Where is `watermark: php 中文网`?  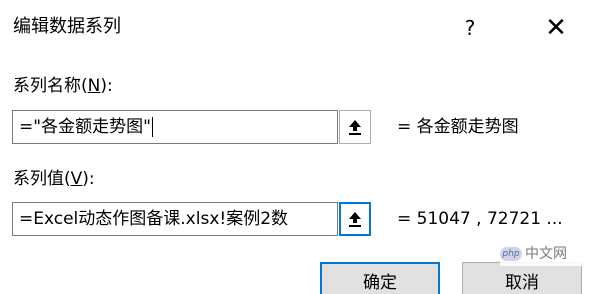 watermark: php 中文网 is located at coordinates (550, 254).